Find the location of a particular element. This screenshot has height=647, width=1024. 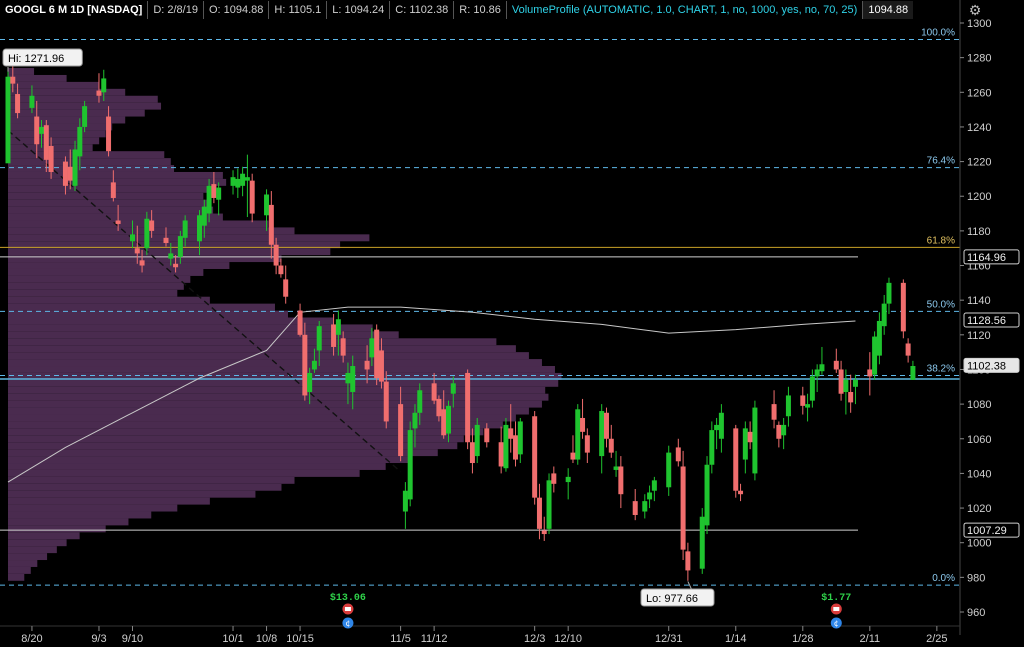

fib-label: 100.0% is located at coordinates (938, 32).